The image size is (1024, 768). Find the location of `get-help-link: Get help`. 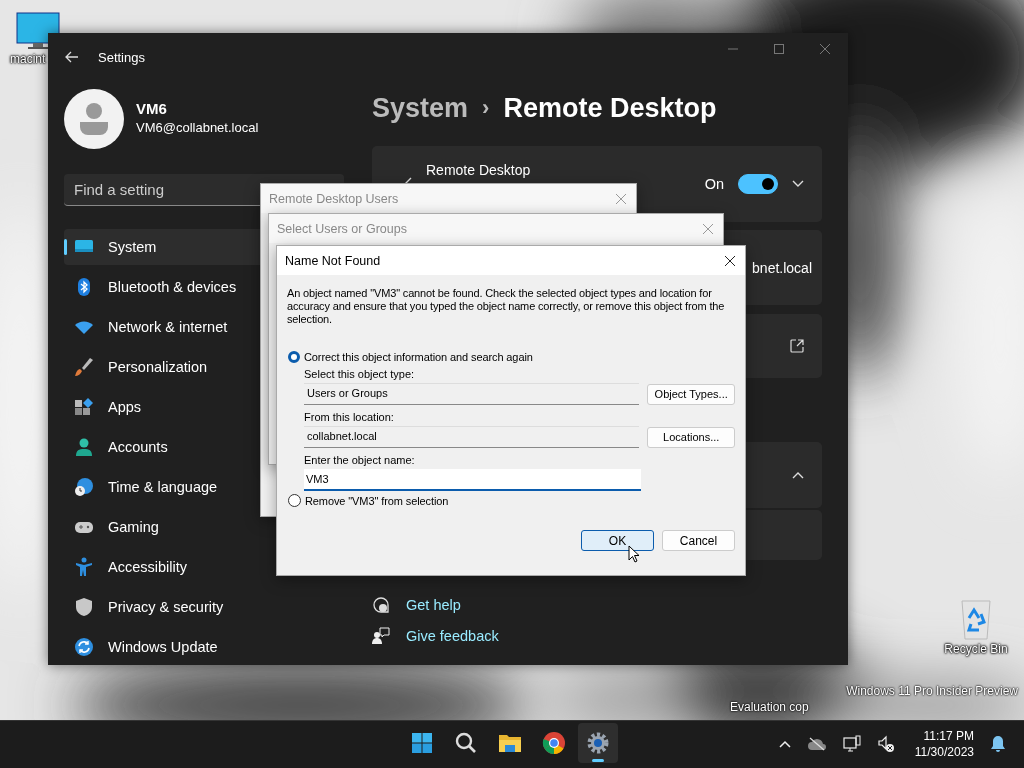

get-help-link: Get help is located at coordinates (433, 605).